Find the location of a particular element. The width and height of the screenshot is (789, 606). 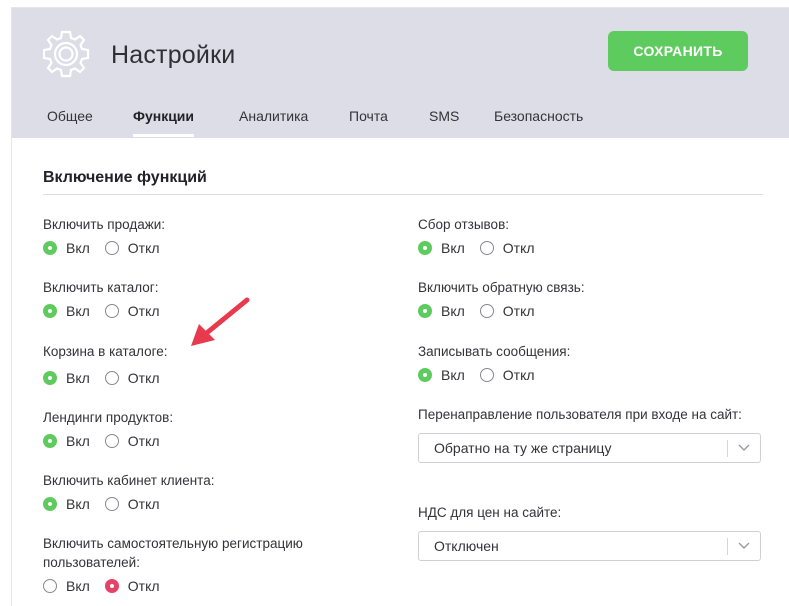

select-value: Отключен is located at coordinates (466, 546).